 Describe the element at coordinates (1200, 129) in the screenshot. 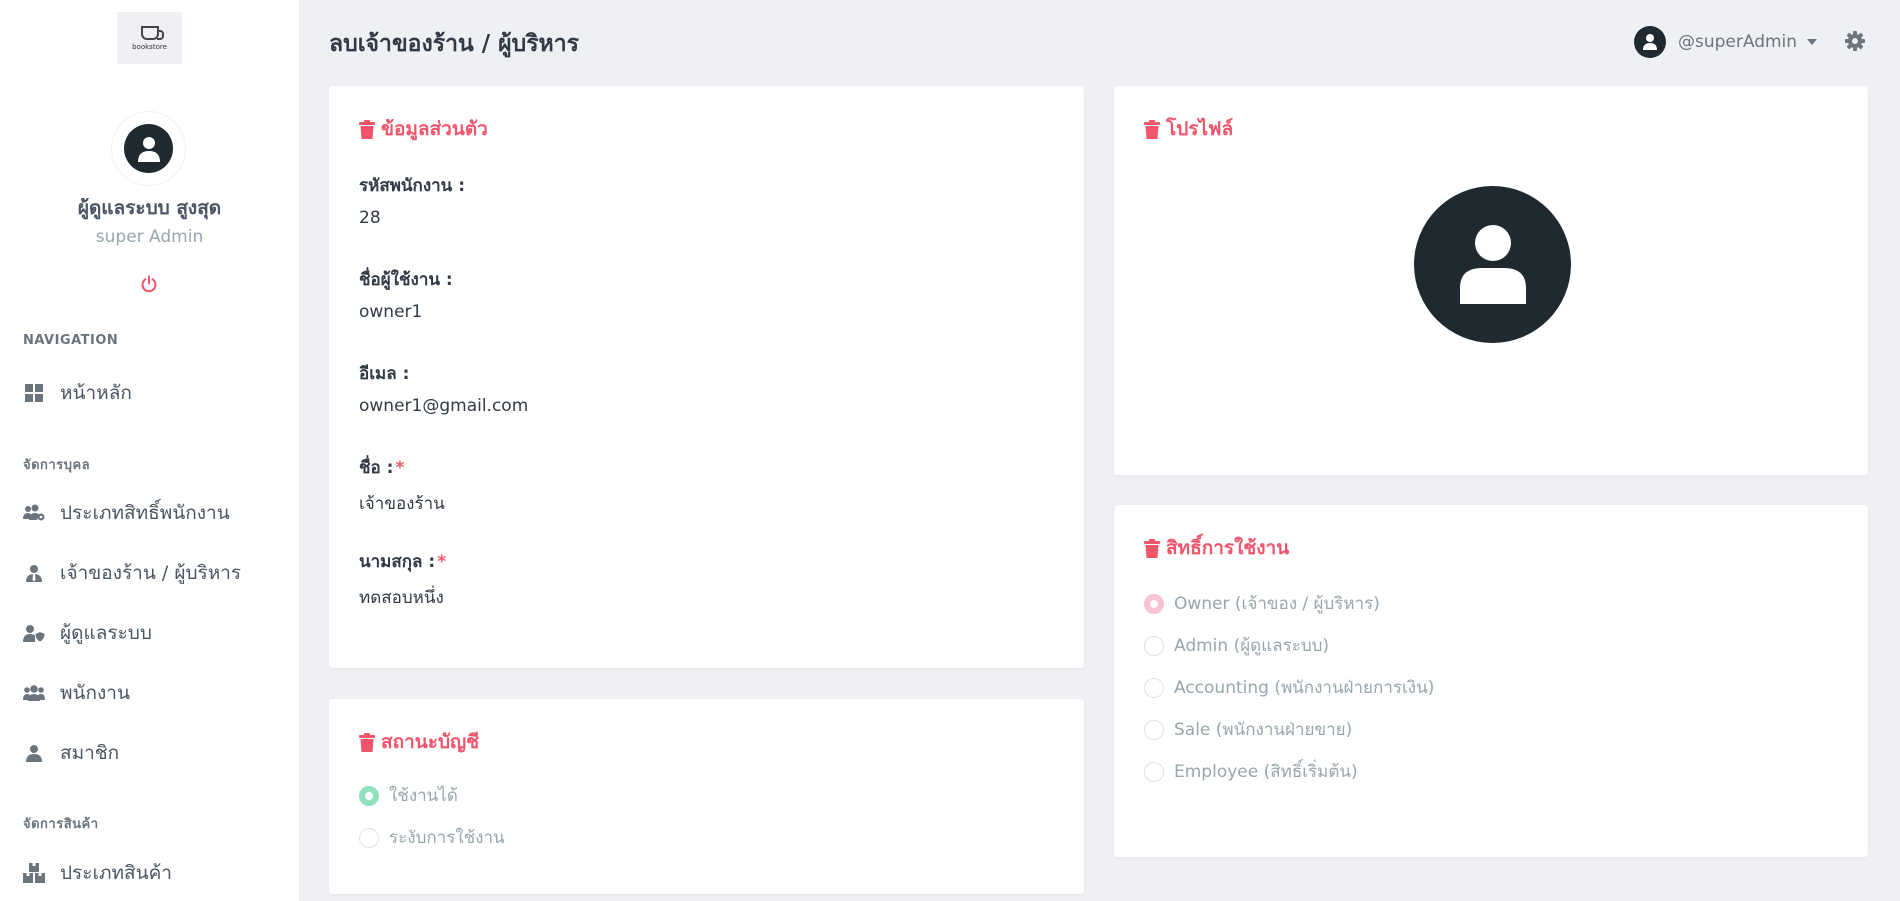

I see `card-title-text: โปรไฟล์` at that location.